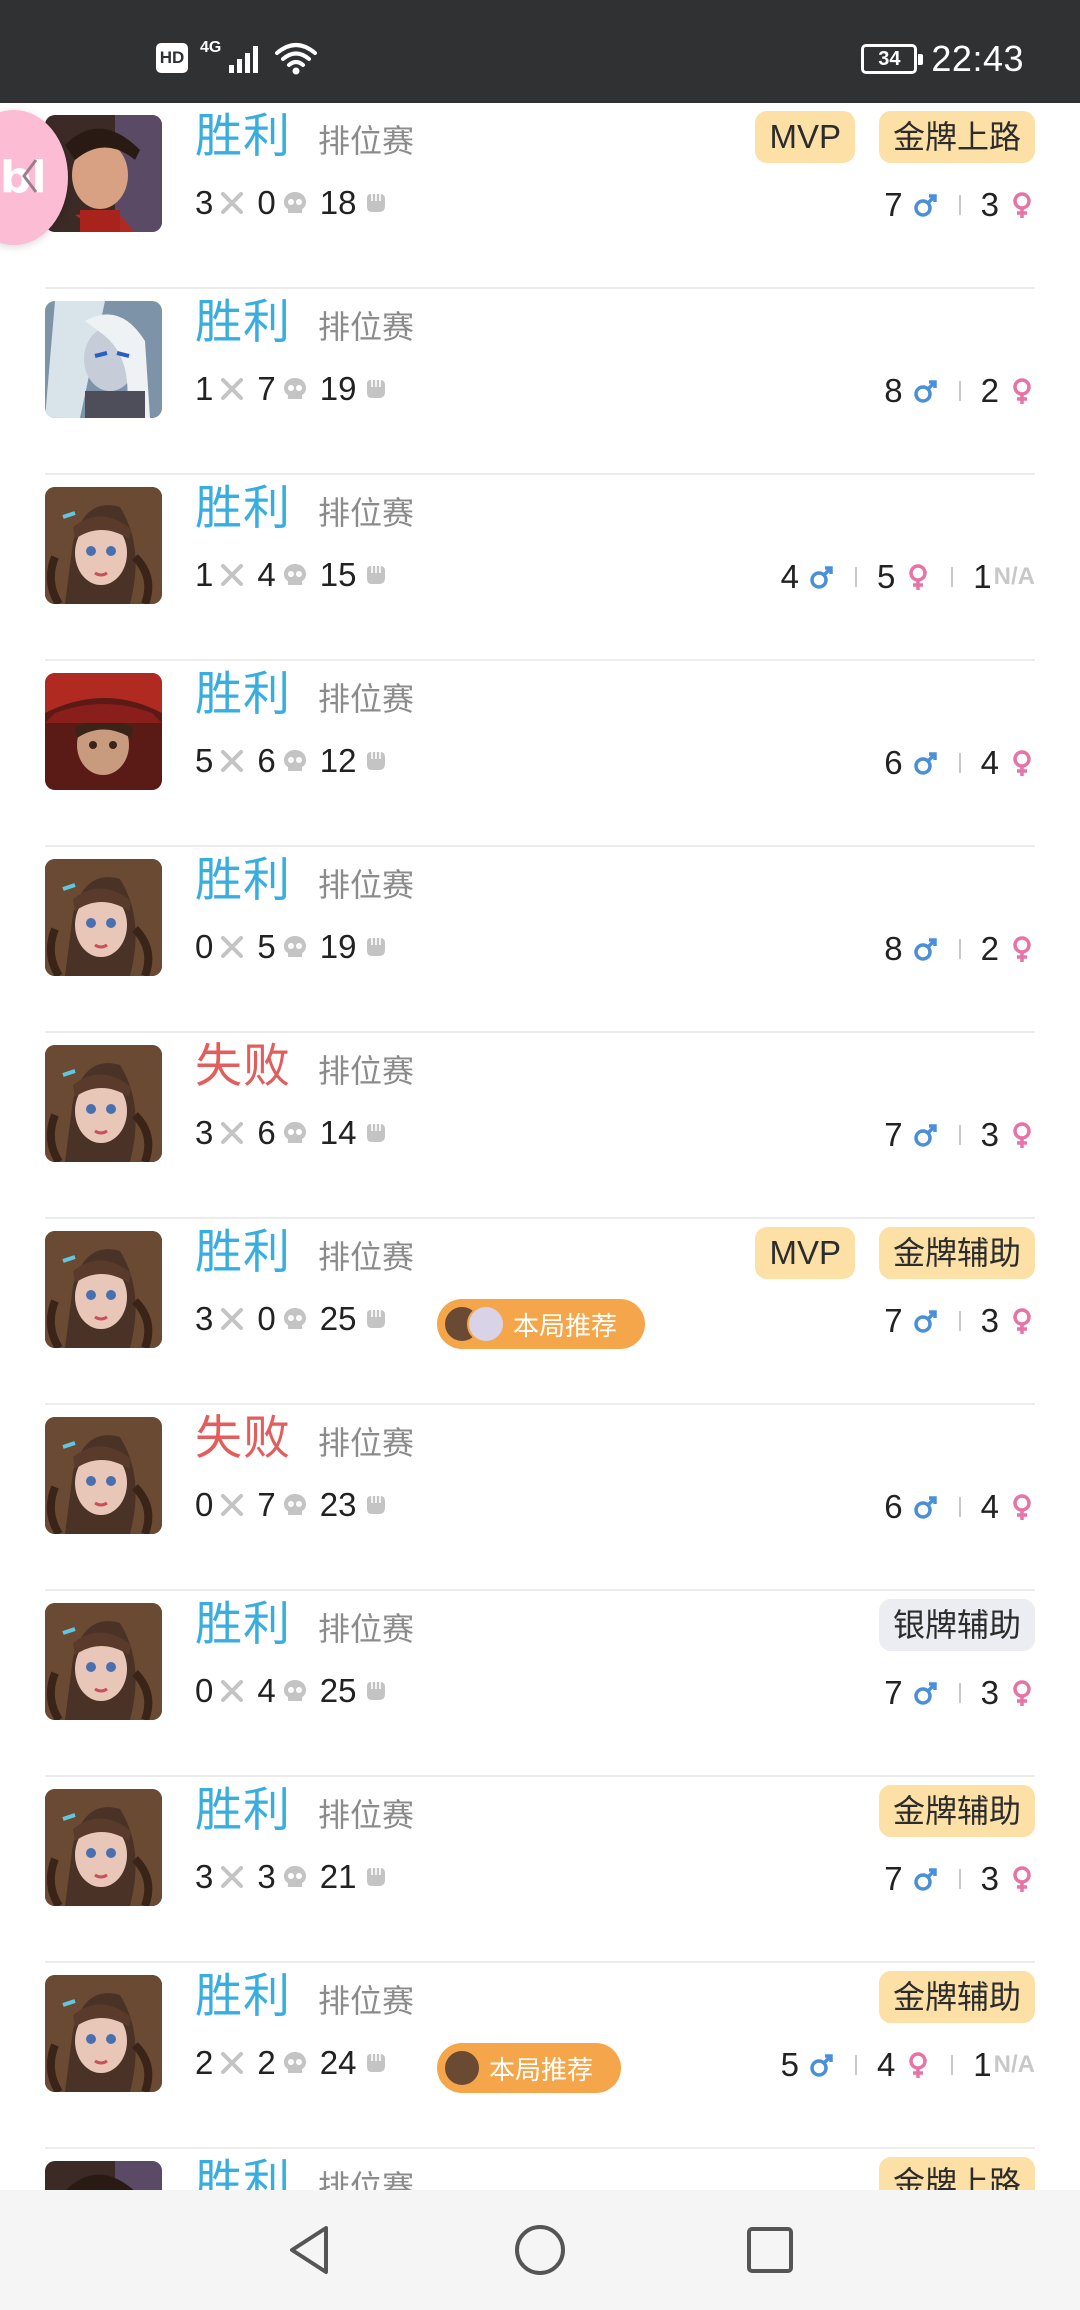 The height and width of the screenshot is (2310, 1080). What do you see at coordinates (540, 2250) in the screenshot?
I see `home-button` at bounding box center [540, 2250].